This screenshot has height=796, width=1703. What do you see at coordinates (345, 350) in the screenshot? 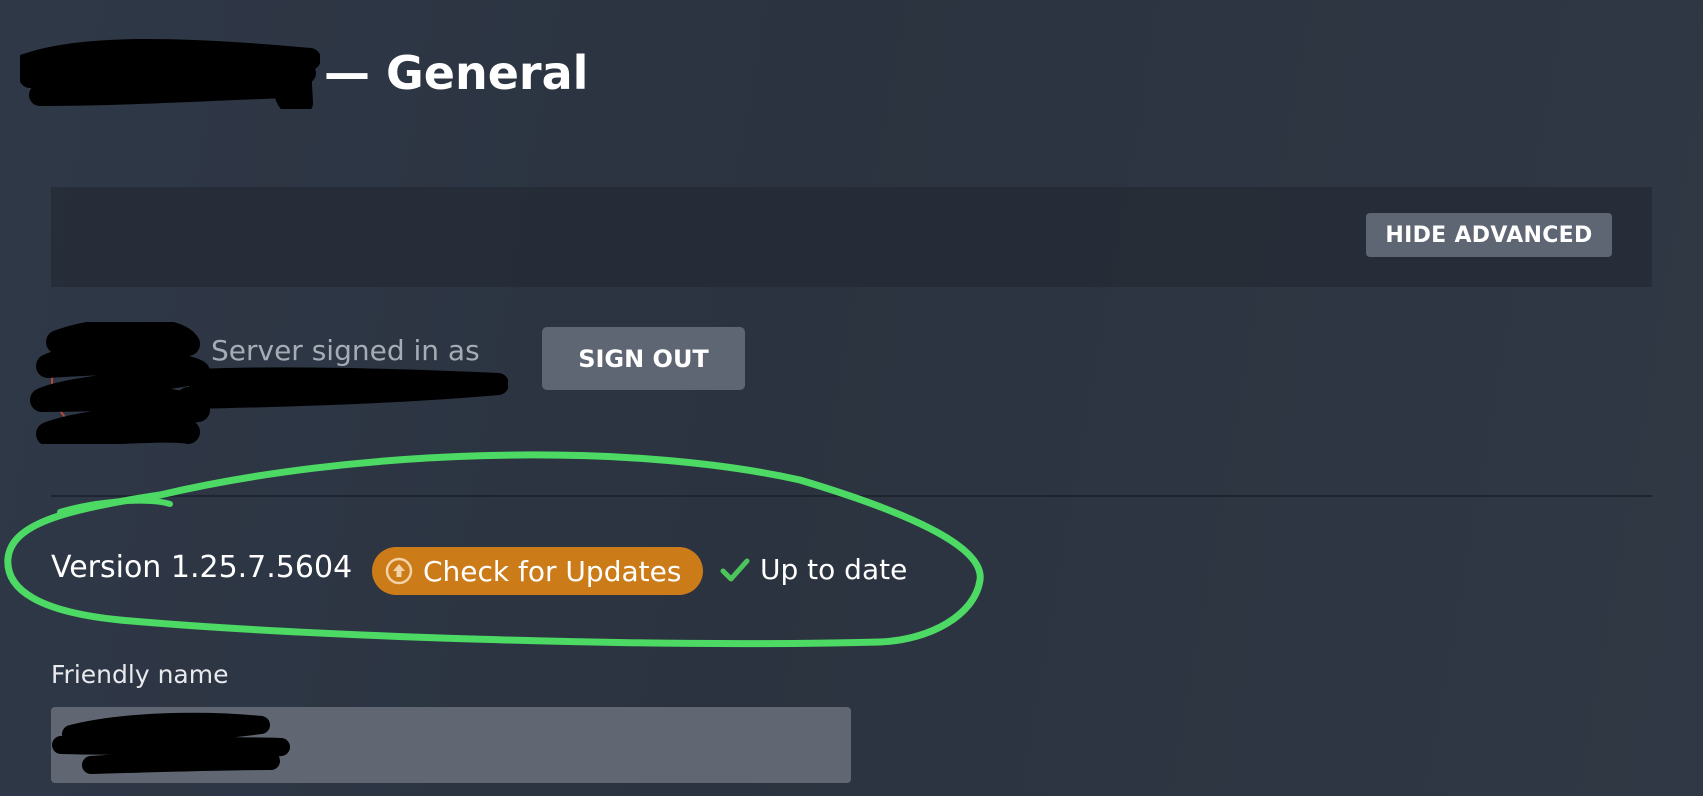
I see `signed-in-label: Server signed in as` at bounding box center [345, 350].